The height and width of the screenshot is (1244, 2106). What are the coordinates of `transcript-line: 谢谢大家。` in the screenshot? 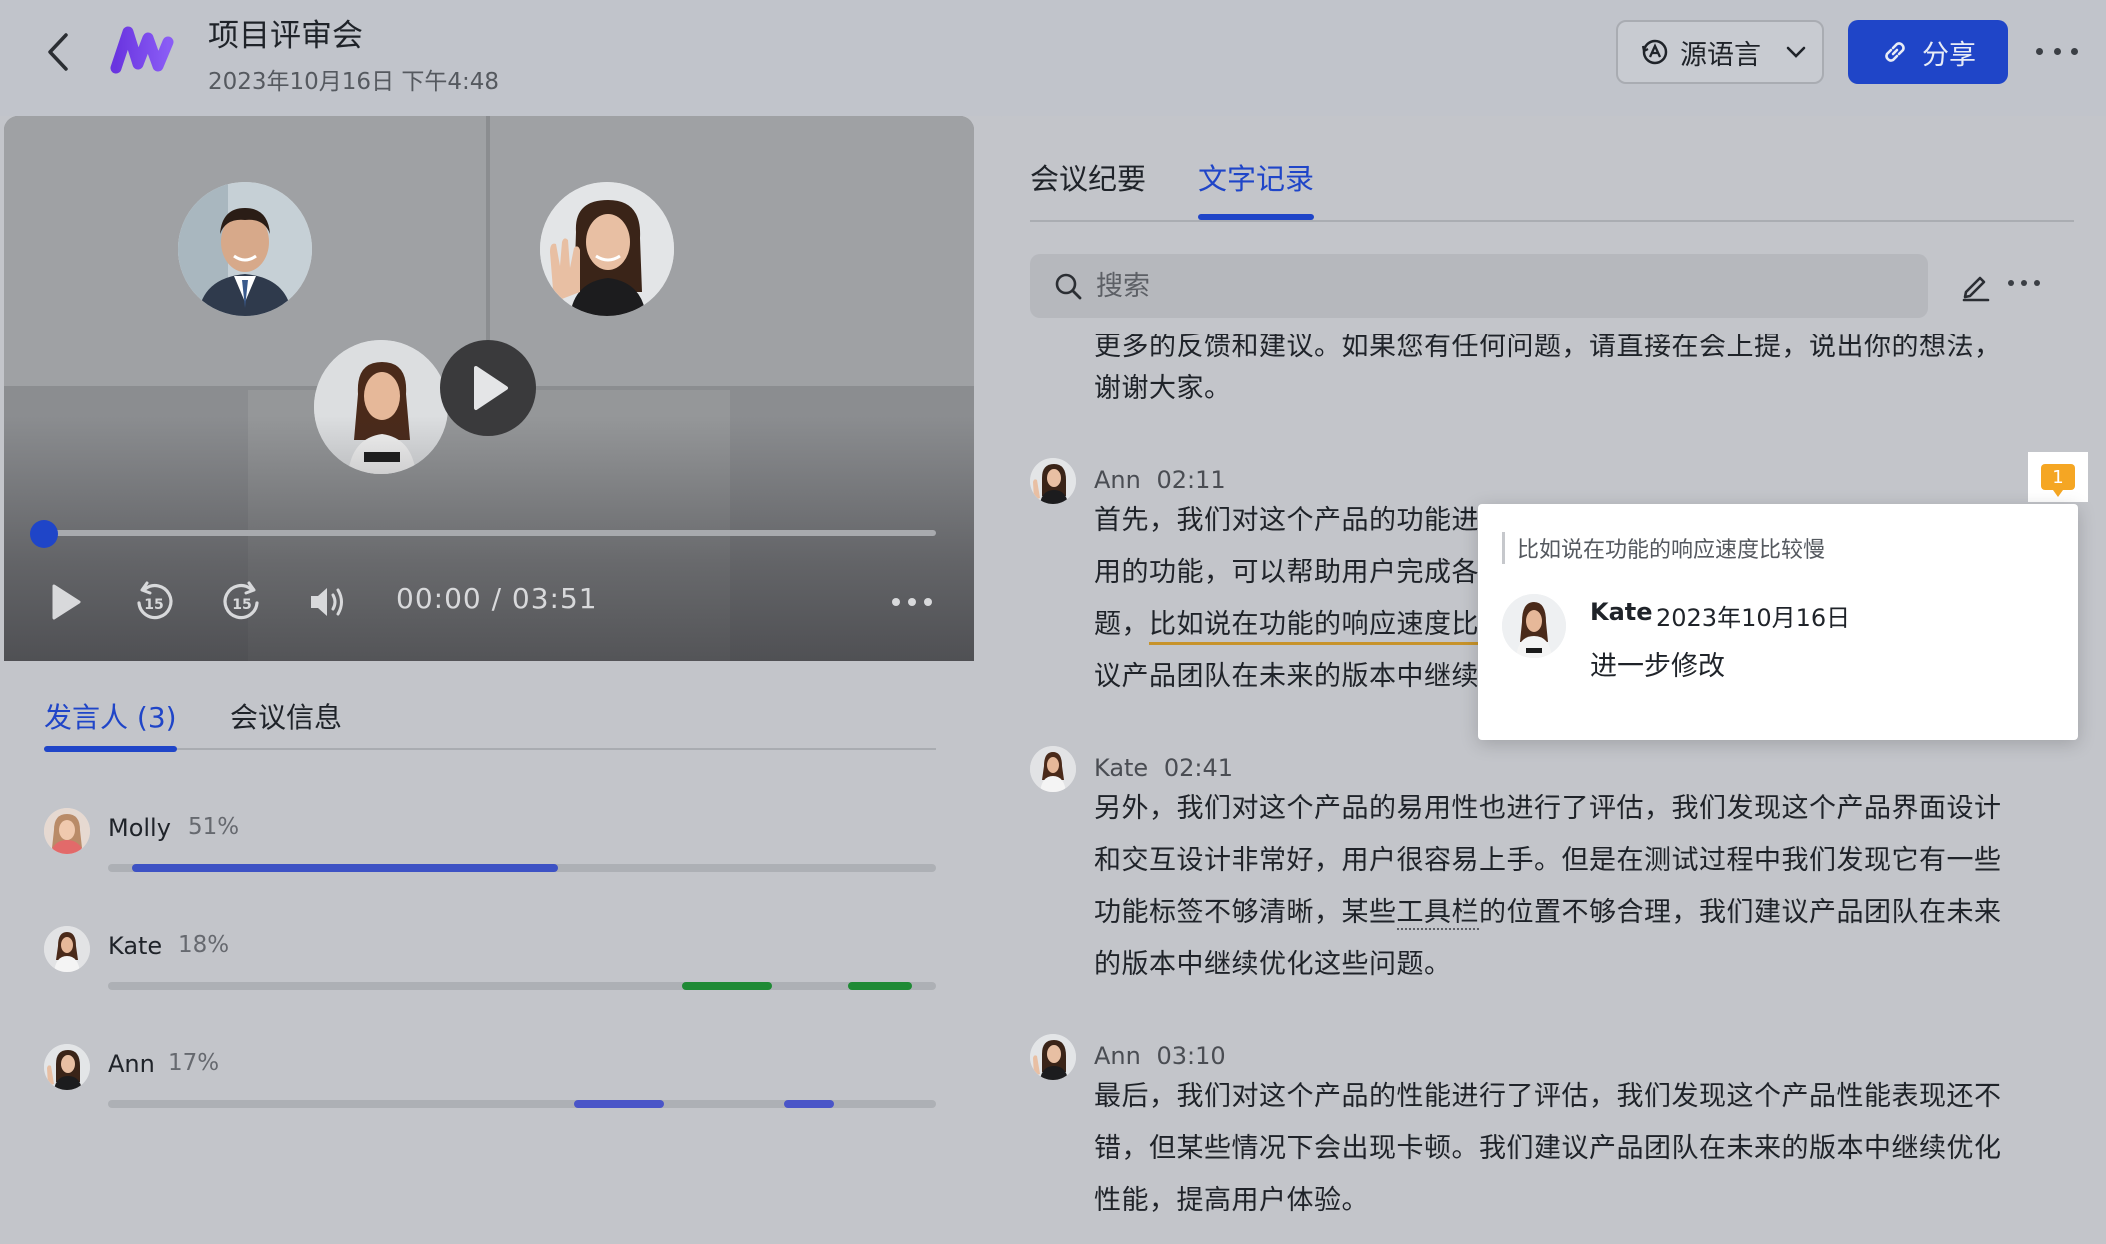 It's located at (1163, 388).